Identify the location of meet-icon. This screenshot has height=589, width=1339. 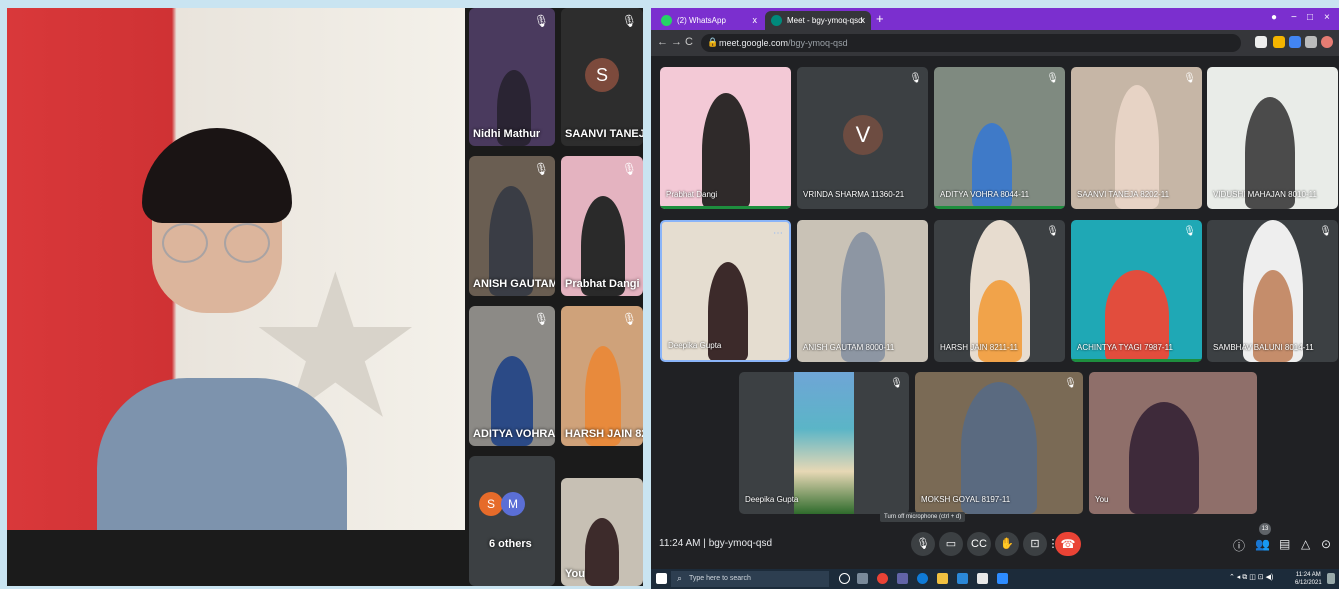
(776, 20).